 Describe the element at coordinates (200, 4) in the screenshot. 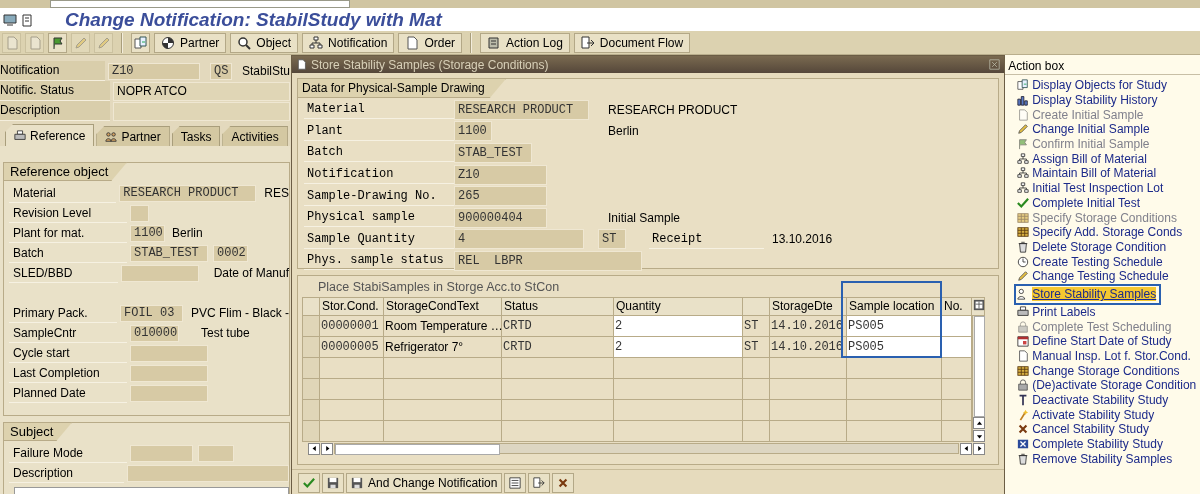

I see `command-field` at that location.